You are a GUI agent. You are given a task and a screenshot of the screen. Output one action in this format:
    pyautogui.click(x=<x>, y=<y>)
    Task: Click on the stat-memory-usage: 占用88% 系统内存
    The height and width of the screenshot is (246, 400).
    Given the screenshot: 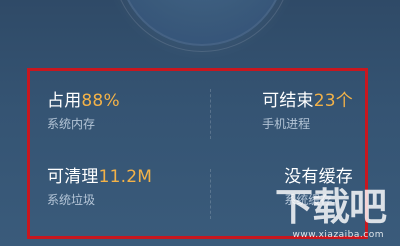 What is the action you would take?
    pyautogui.click(x=83, y=111)
    